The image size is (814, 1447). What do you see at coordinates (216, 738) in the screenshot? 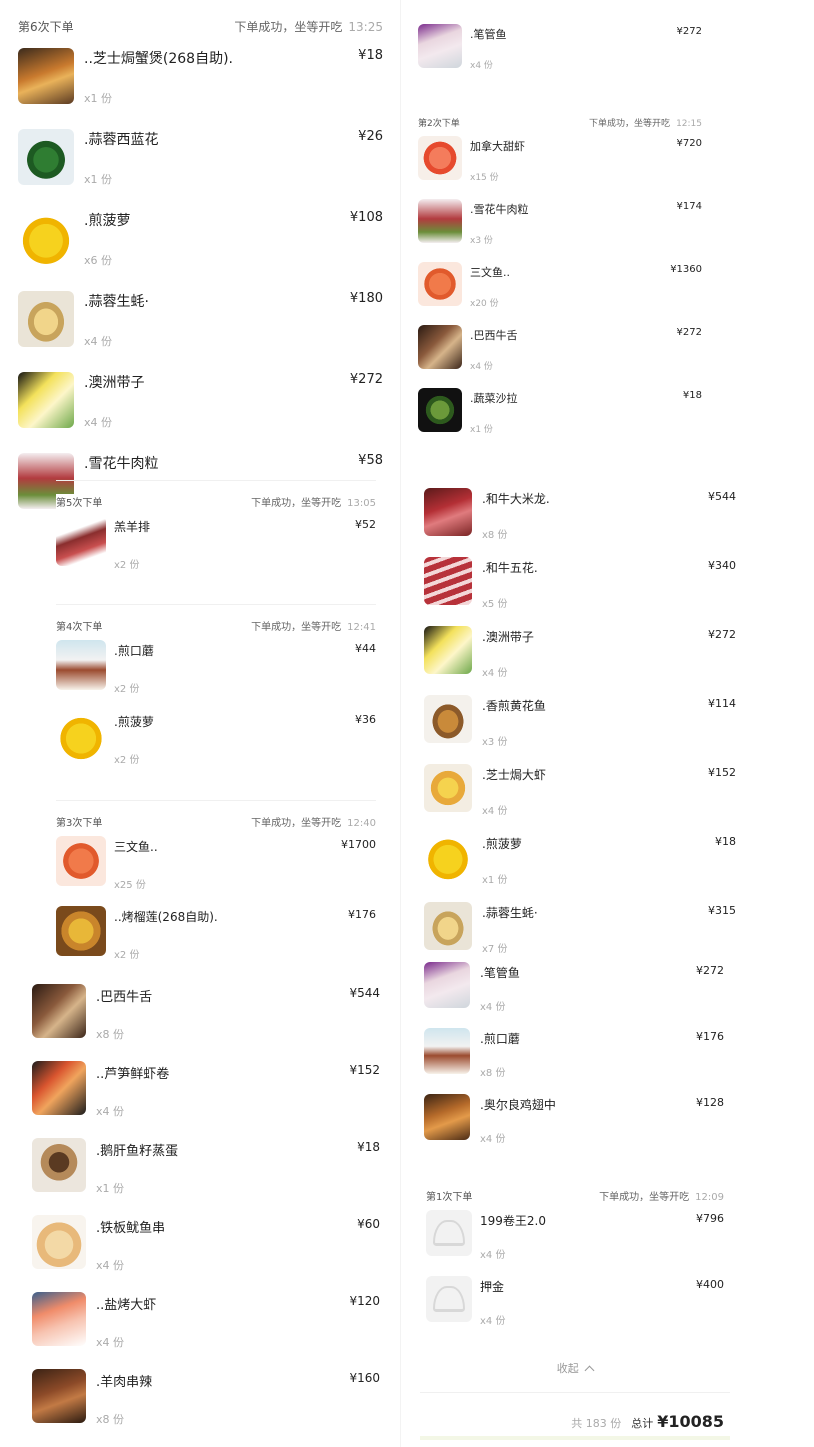
I see `order-item: .煎菠萝 ¥36 x2 份` at bounding box center [216, 738].